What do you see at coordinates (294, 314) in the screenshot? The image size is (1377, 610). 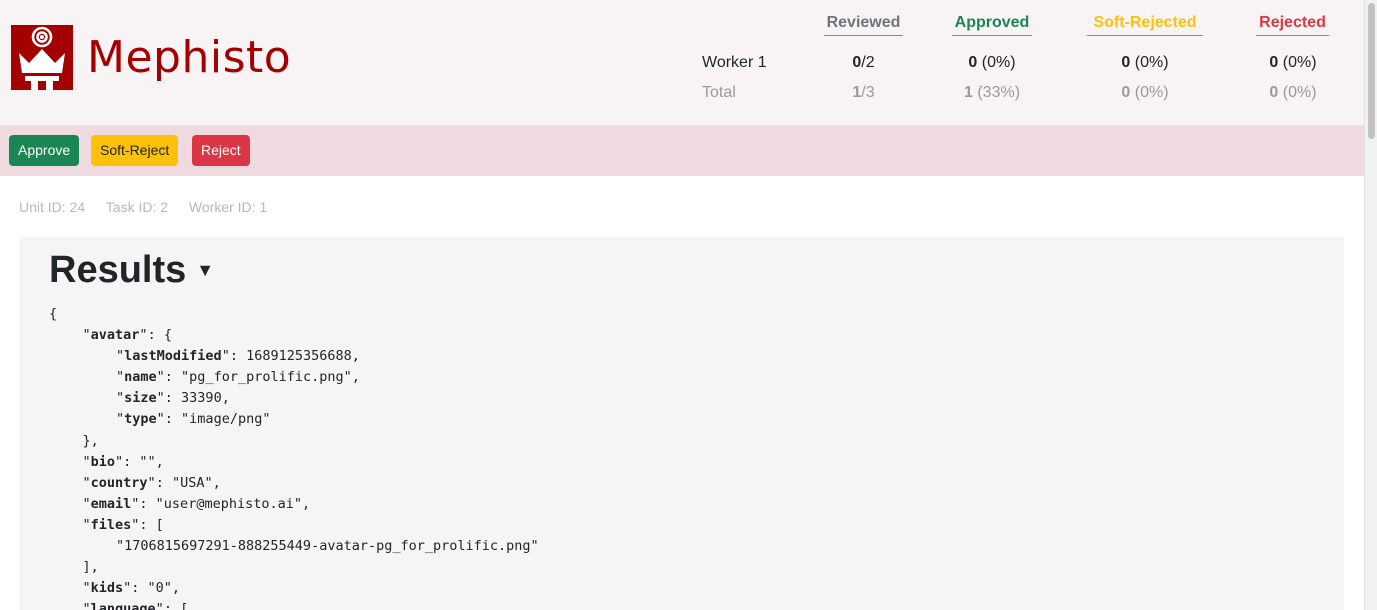 I see `json-line: {` at bounding box center [294, 314].